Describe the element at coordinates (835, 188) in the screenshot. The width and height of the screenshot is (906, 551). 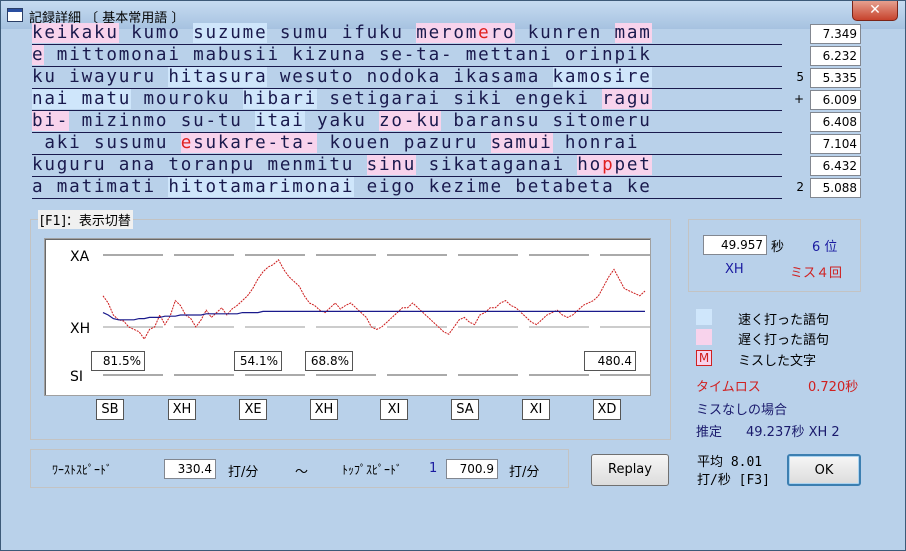
I see `row-time-field: 5.088` at that location.